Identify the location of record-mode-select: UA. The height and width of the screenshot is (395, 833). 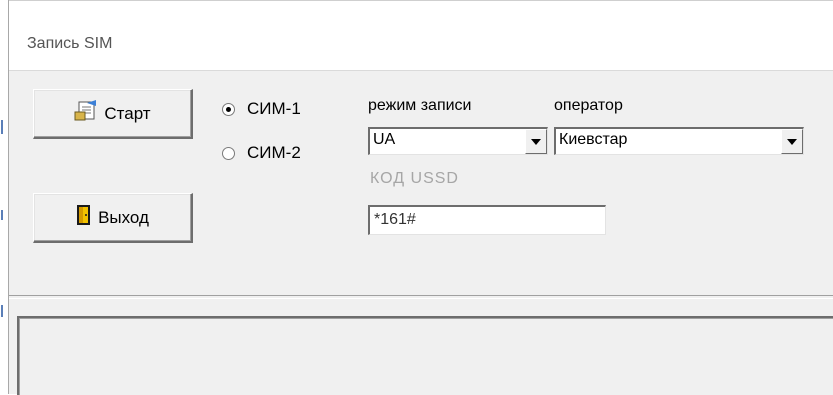
(458, 141).